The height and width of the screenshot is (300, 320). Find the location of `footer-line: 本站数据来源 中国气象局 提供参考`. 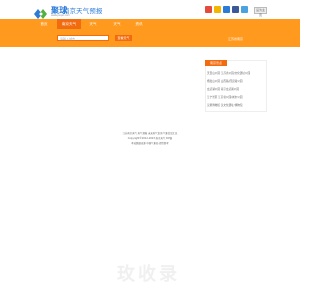

footer-line: 本站数据来源 中国气象局 提供参考 is located at coordinates (150, 143).